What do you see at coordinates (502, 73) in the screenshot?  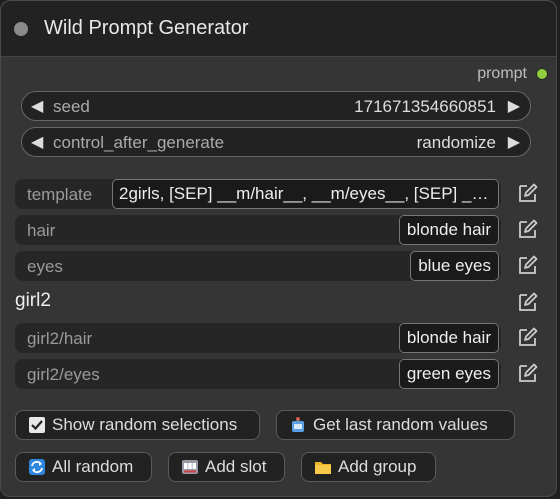 I see `output-label: prompt` at bounding box center [502, 73].